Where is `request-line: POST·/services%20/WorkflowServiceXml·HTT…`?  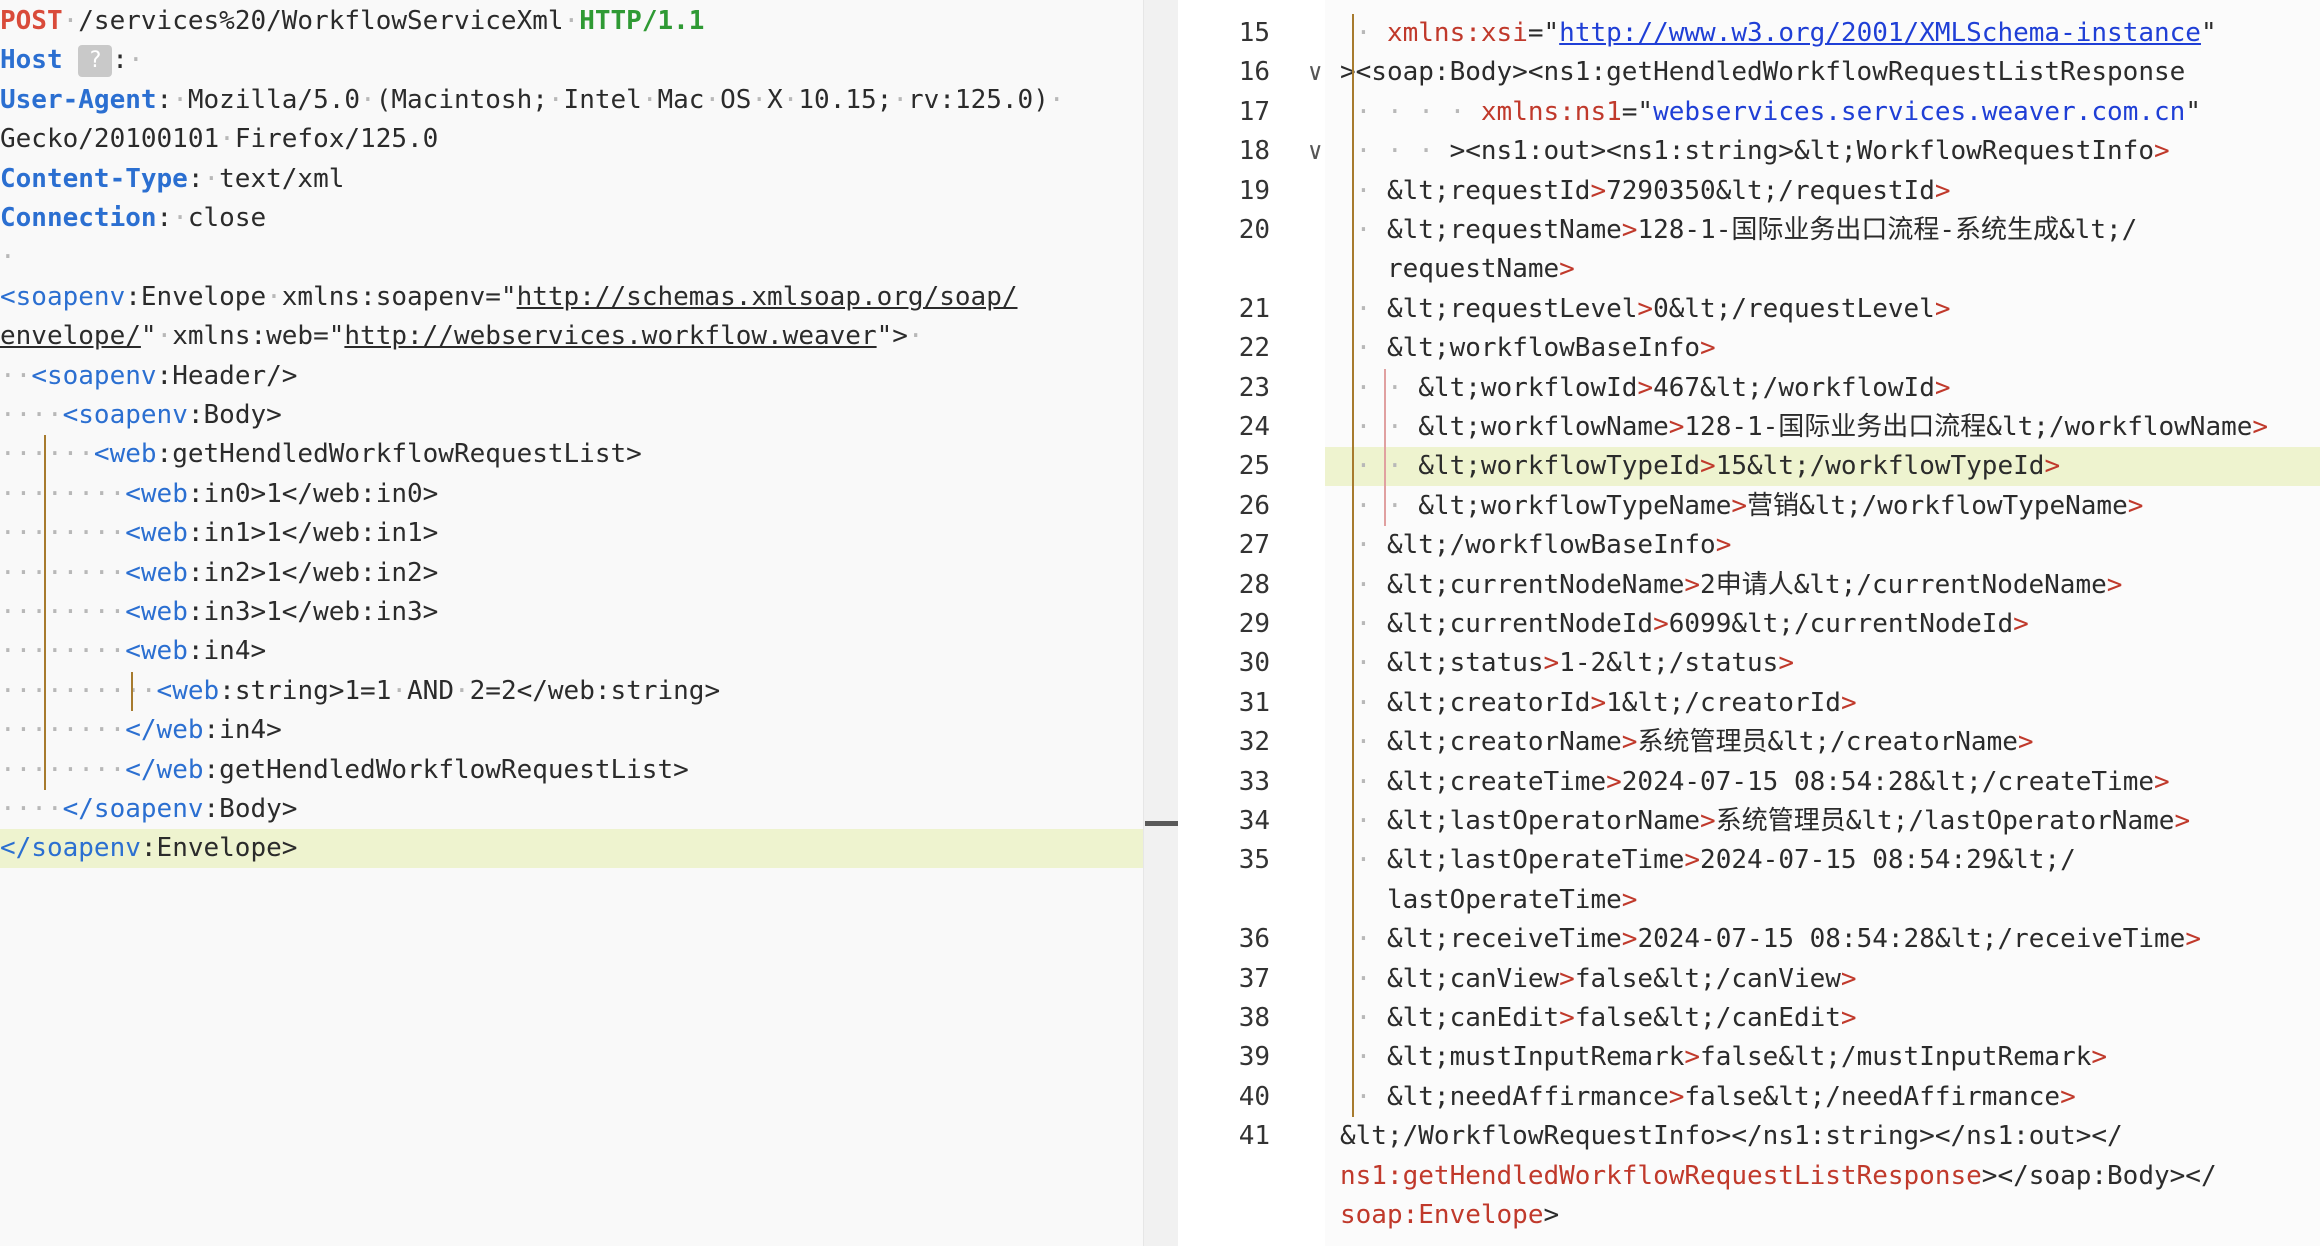 request-line: POST·/services%20/WorkflowServiceXml·HTT… is located at coordinates (571, 21).